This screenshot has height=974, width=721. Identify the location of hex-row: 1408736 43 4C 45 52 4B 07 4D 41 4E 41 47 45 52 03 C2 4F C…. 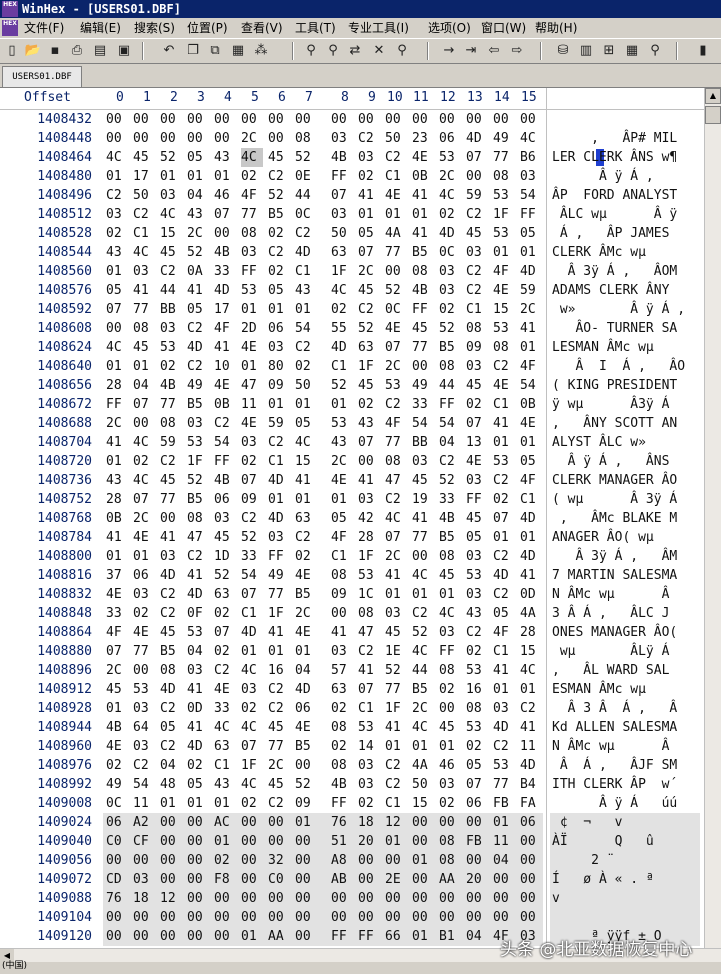
(352, 480).